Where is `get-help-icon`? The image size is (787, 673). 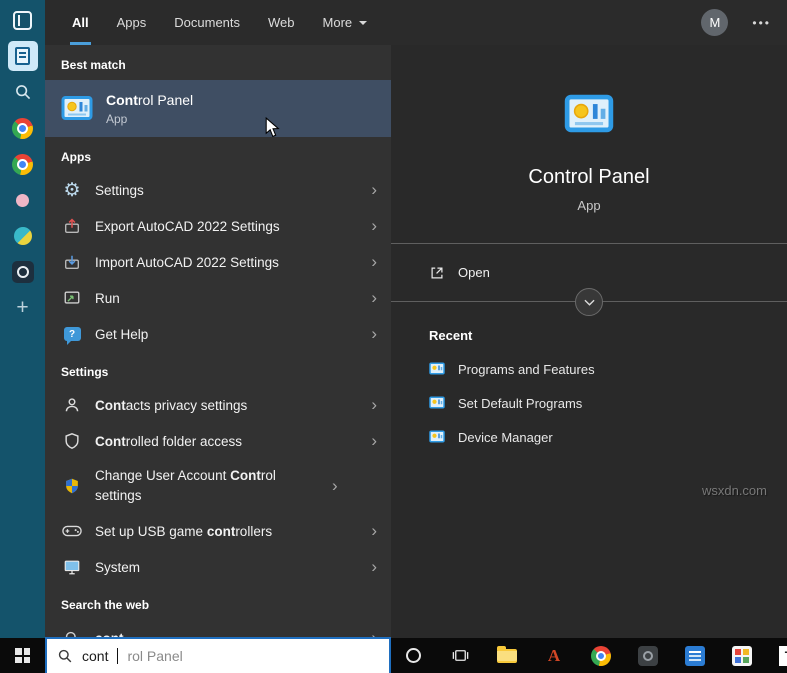
get-help-icon is located at coordinates (72, 336).